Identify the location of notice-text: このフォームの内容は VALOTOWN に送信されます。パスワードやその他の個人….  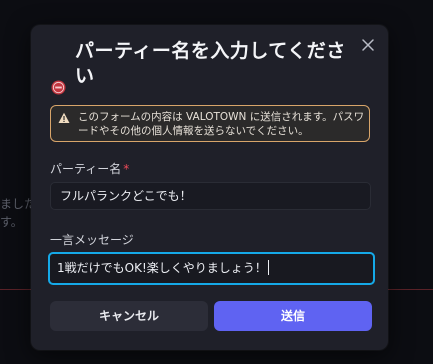
(221, 124).